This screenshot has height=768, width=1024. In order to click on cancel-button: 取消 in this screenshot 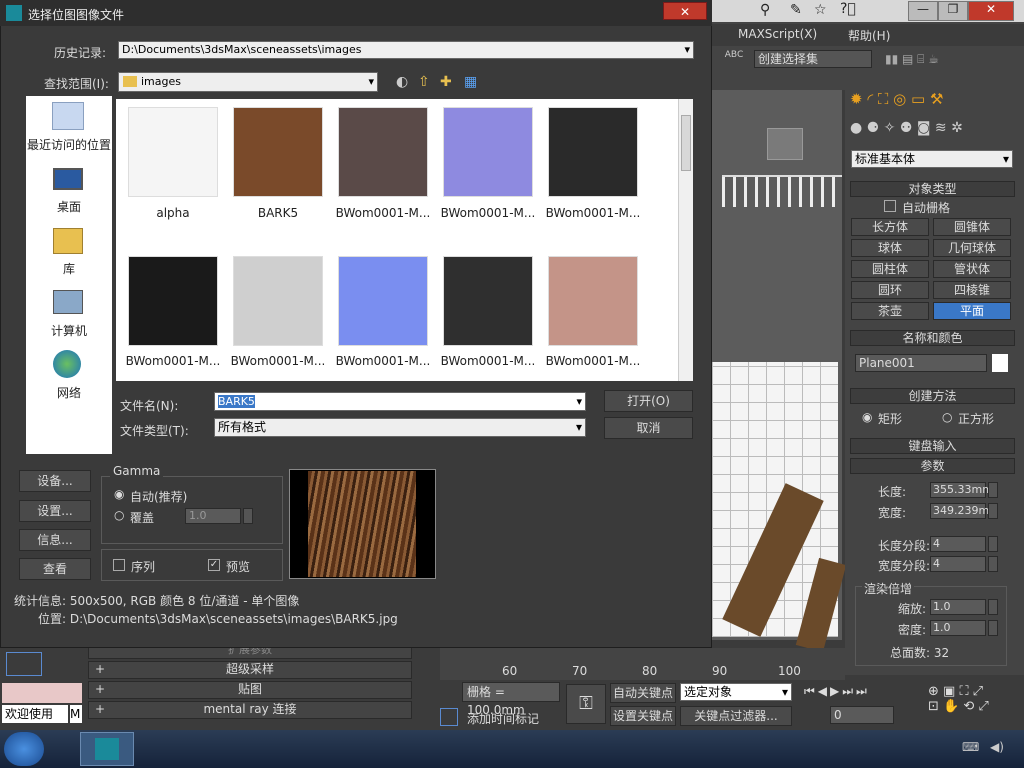, I will do `click(648, 428)`.